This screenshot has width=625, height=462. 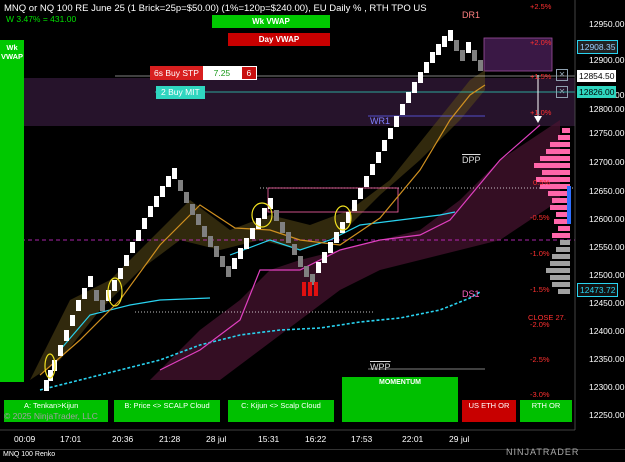 I want to click on price-label: 12950.00, so click(x=607, y=24).